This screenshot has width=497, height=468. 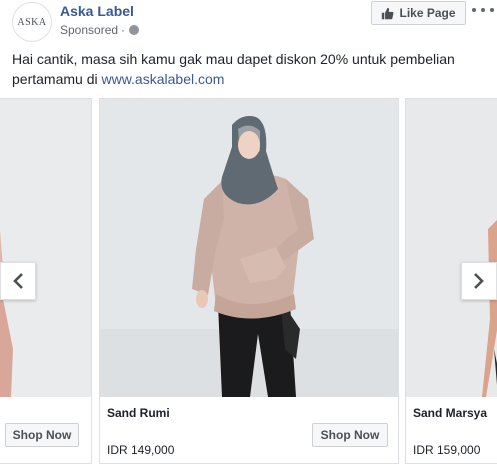 I want to click on product-title: Sand Marsya, so click(x=450, y=413).